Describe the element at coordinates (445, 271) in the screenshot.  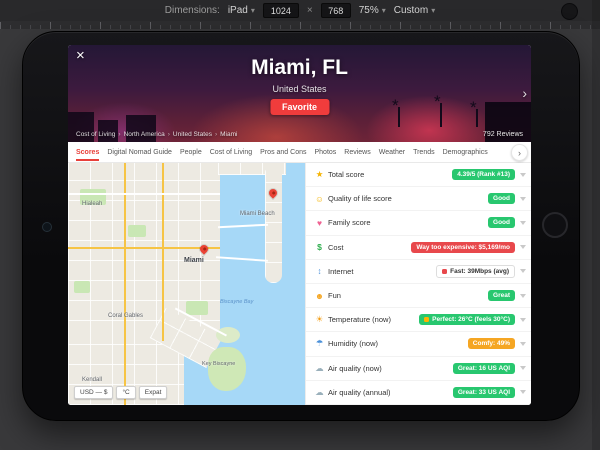
I see `speed-indicator-dot` at that location.